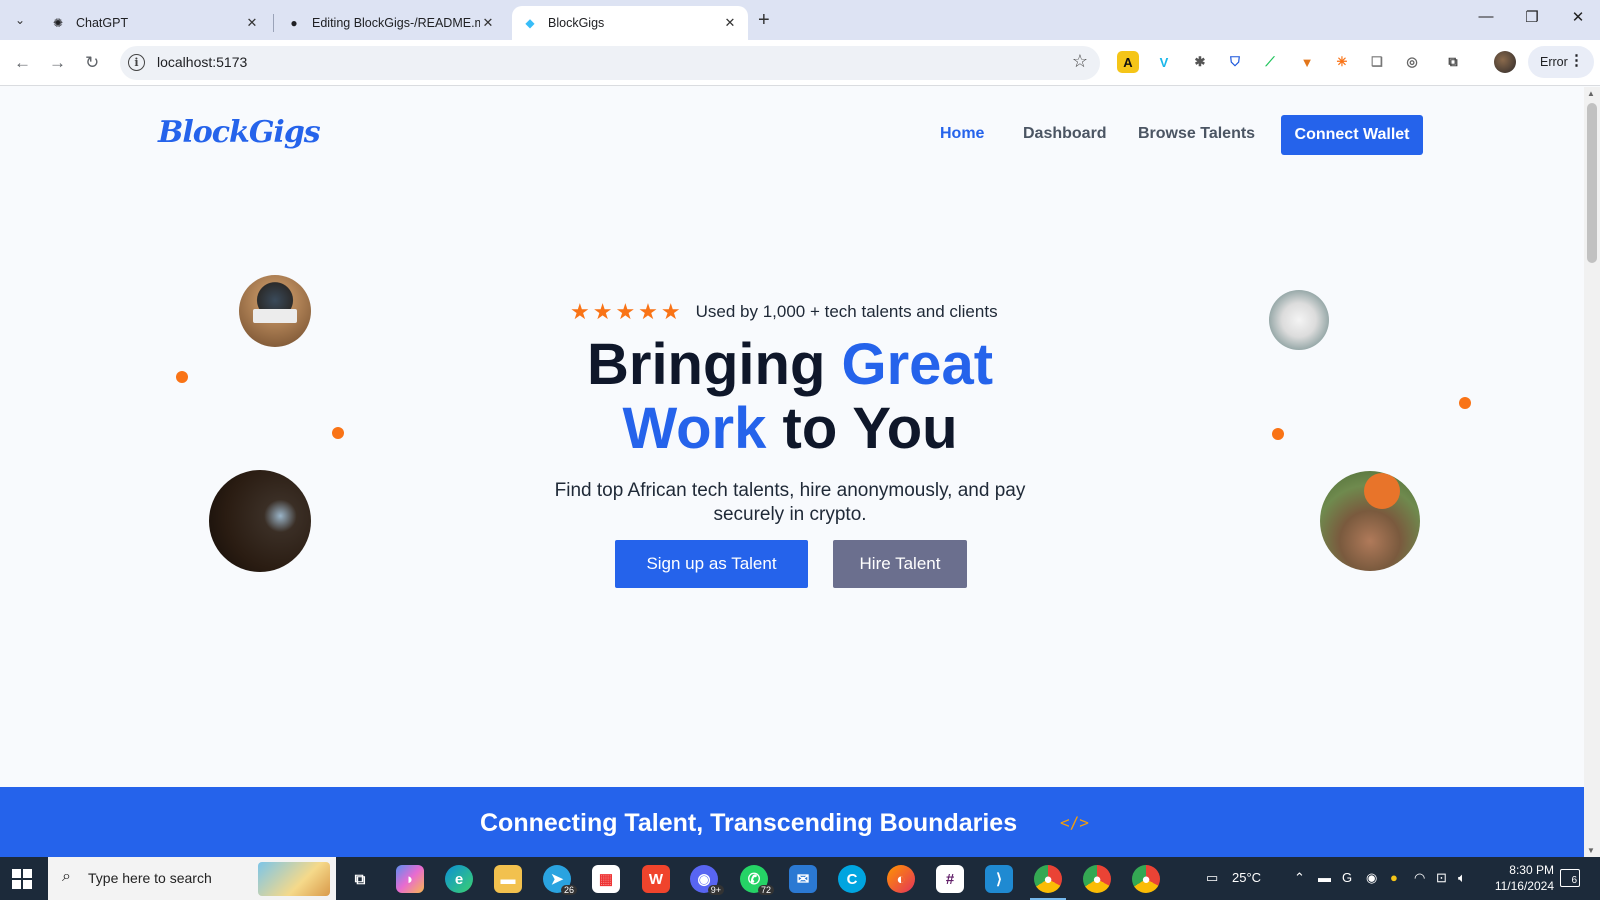  Describe the element at coordinates (150, 878) in the screenshot. I see `search-placeholder: Type here to search` at that location.